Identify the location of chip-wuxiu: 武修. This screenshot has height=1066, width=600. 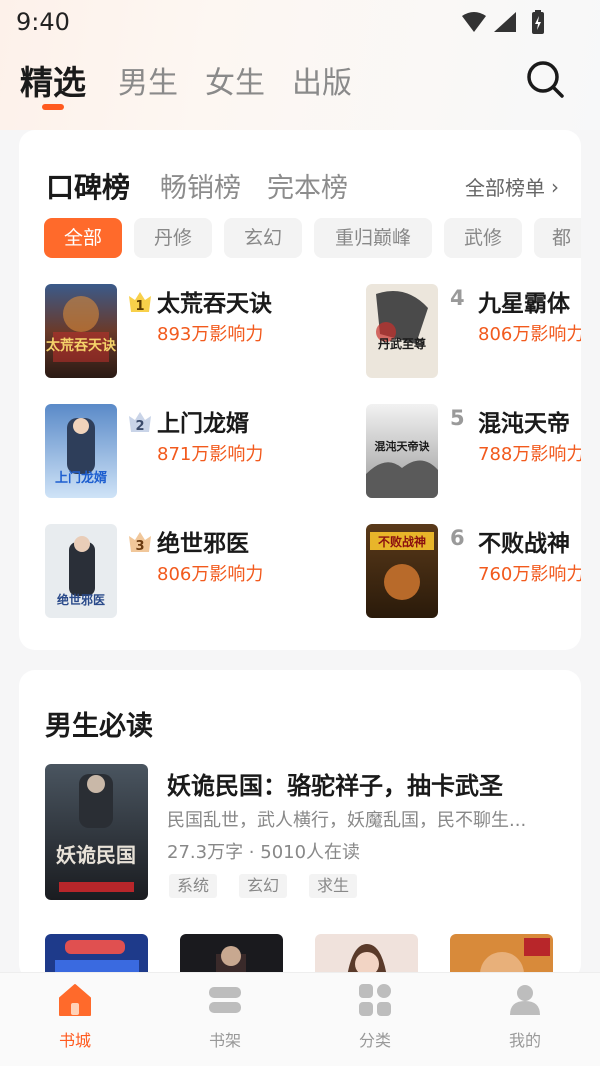
(483, 238).